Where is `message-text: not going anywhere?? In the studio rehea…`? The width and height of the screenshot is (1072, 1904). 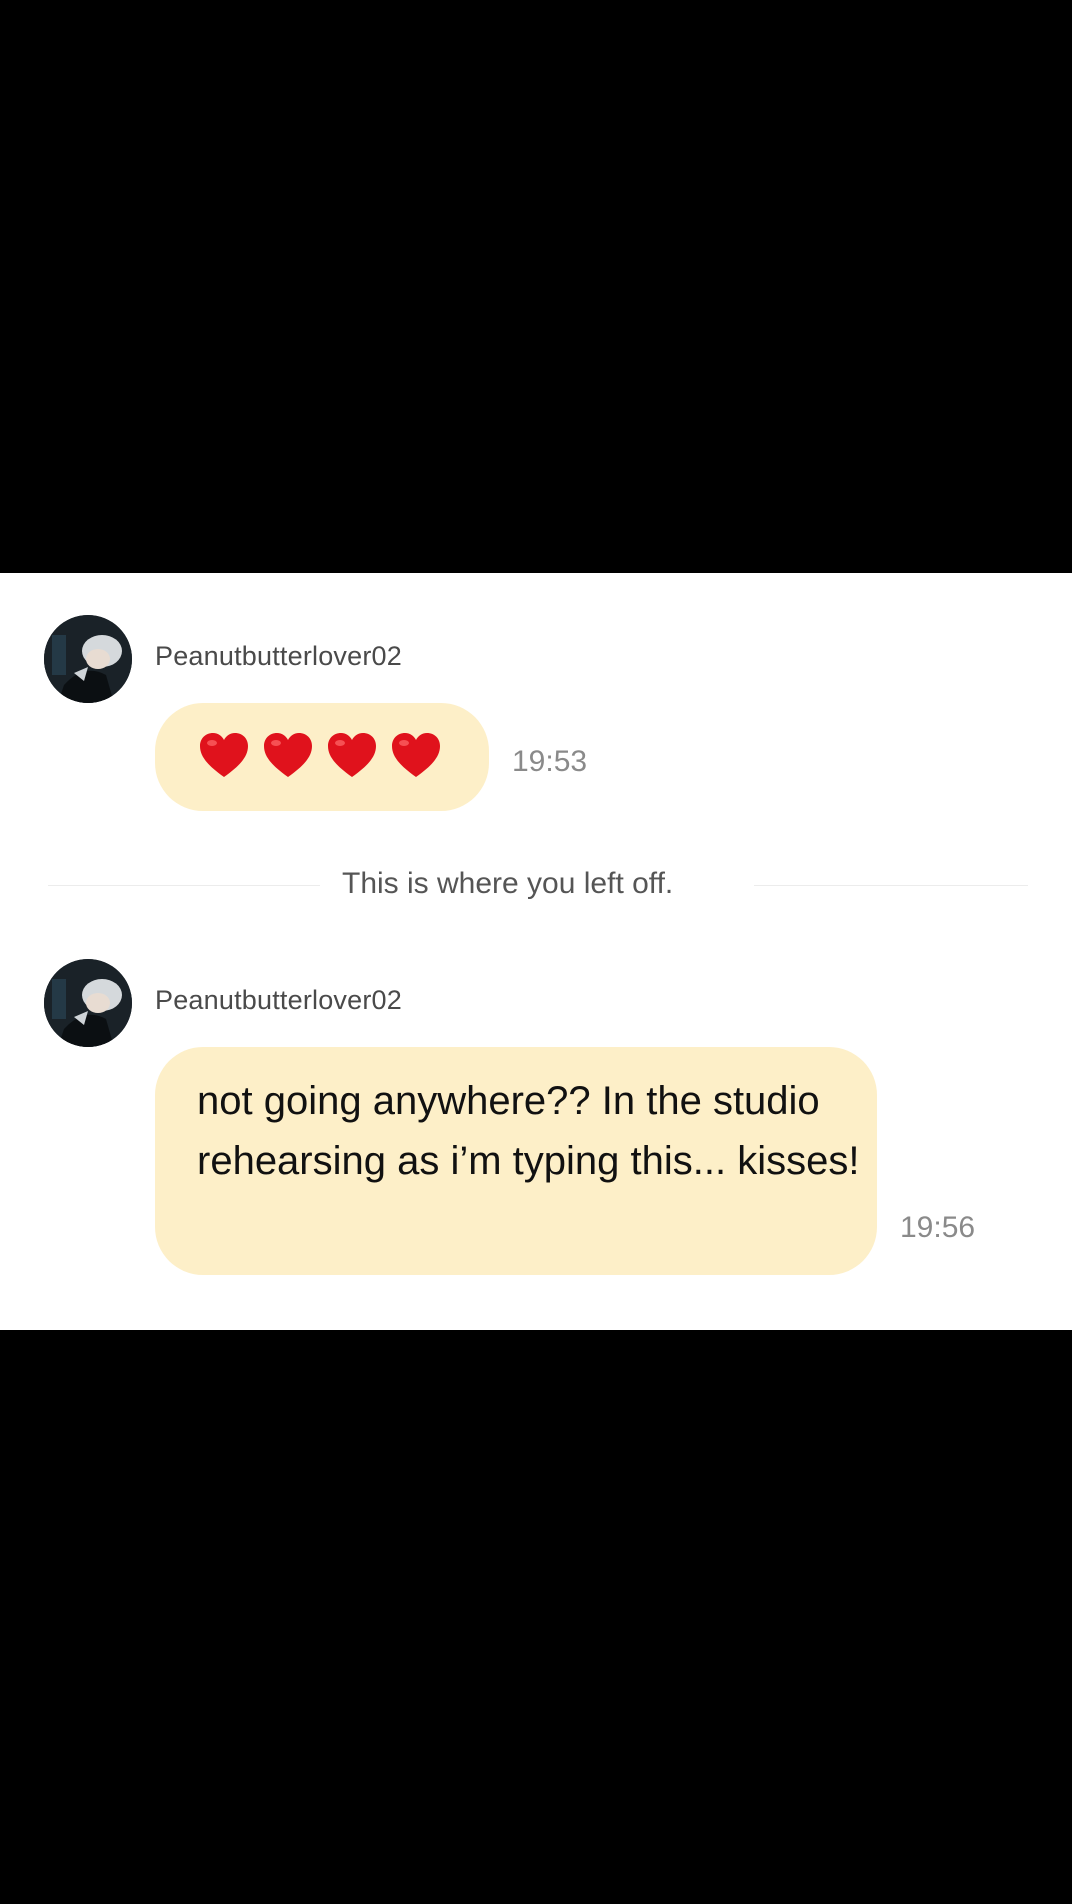 message-text: not going anywhere?? In the studio rehea… is located at coordinates (528, 1131).